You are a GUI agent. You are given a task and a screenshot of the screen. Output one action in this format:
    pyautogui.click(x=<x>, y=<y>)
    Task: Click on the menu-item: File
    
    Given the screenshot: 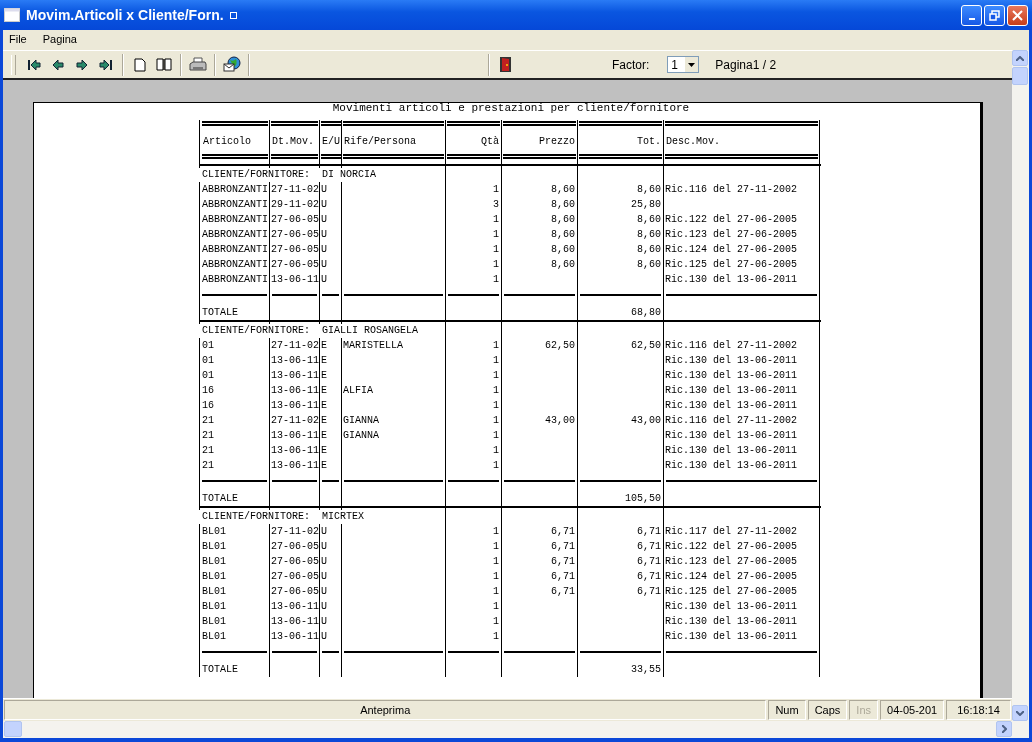 What is the action you would take?
    pyautogui.click(x=18, y=39)
    